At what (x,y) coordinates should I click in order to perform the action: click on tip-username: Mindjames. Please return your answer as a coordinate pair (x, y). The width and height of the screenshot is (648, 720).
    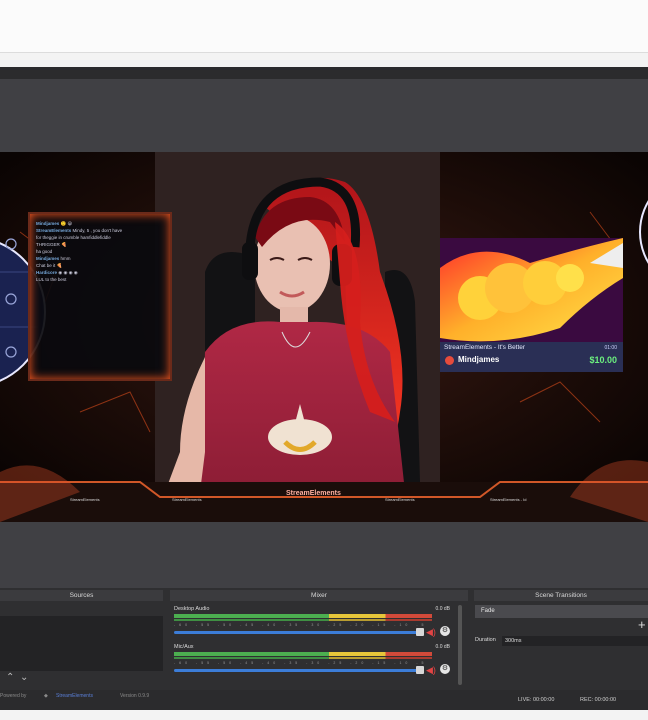
    Looking at the image, I should click on (479, 359).